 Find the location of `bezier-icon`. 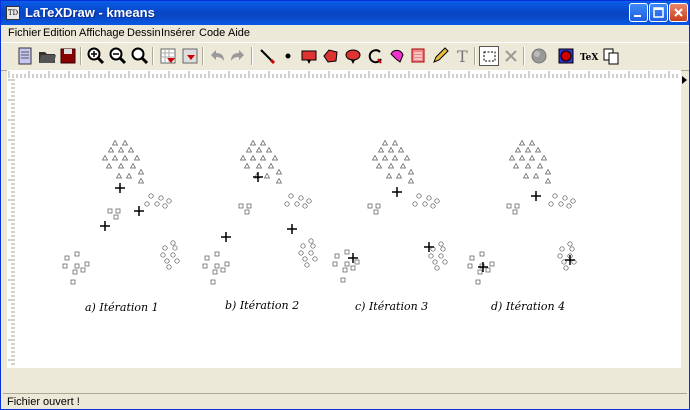

bezier-icon is located at coordinates (397, 56).